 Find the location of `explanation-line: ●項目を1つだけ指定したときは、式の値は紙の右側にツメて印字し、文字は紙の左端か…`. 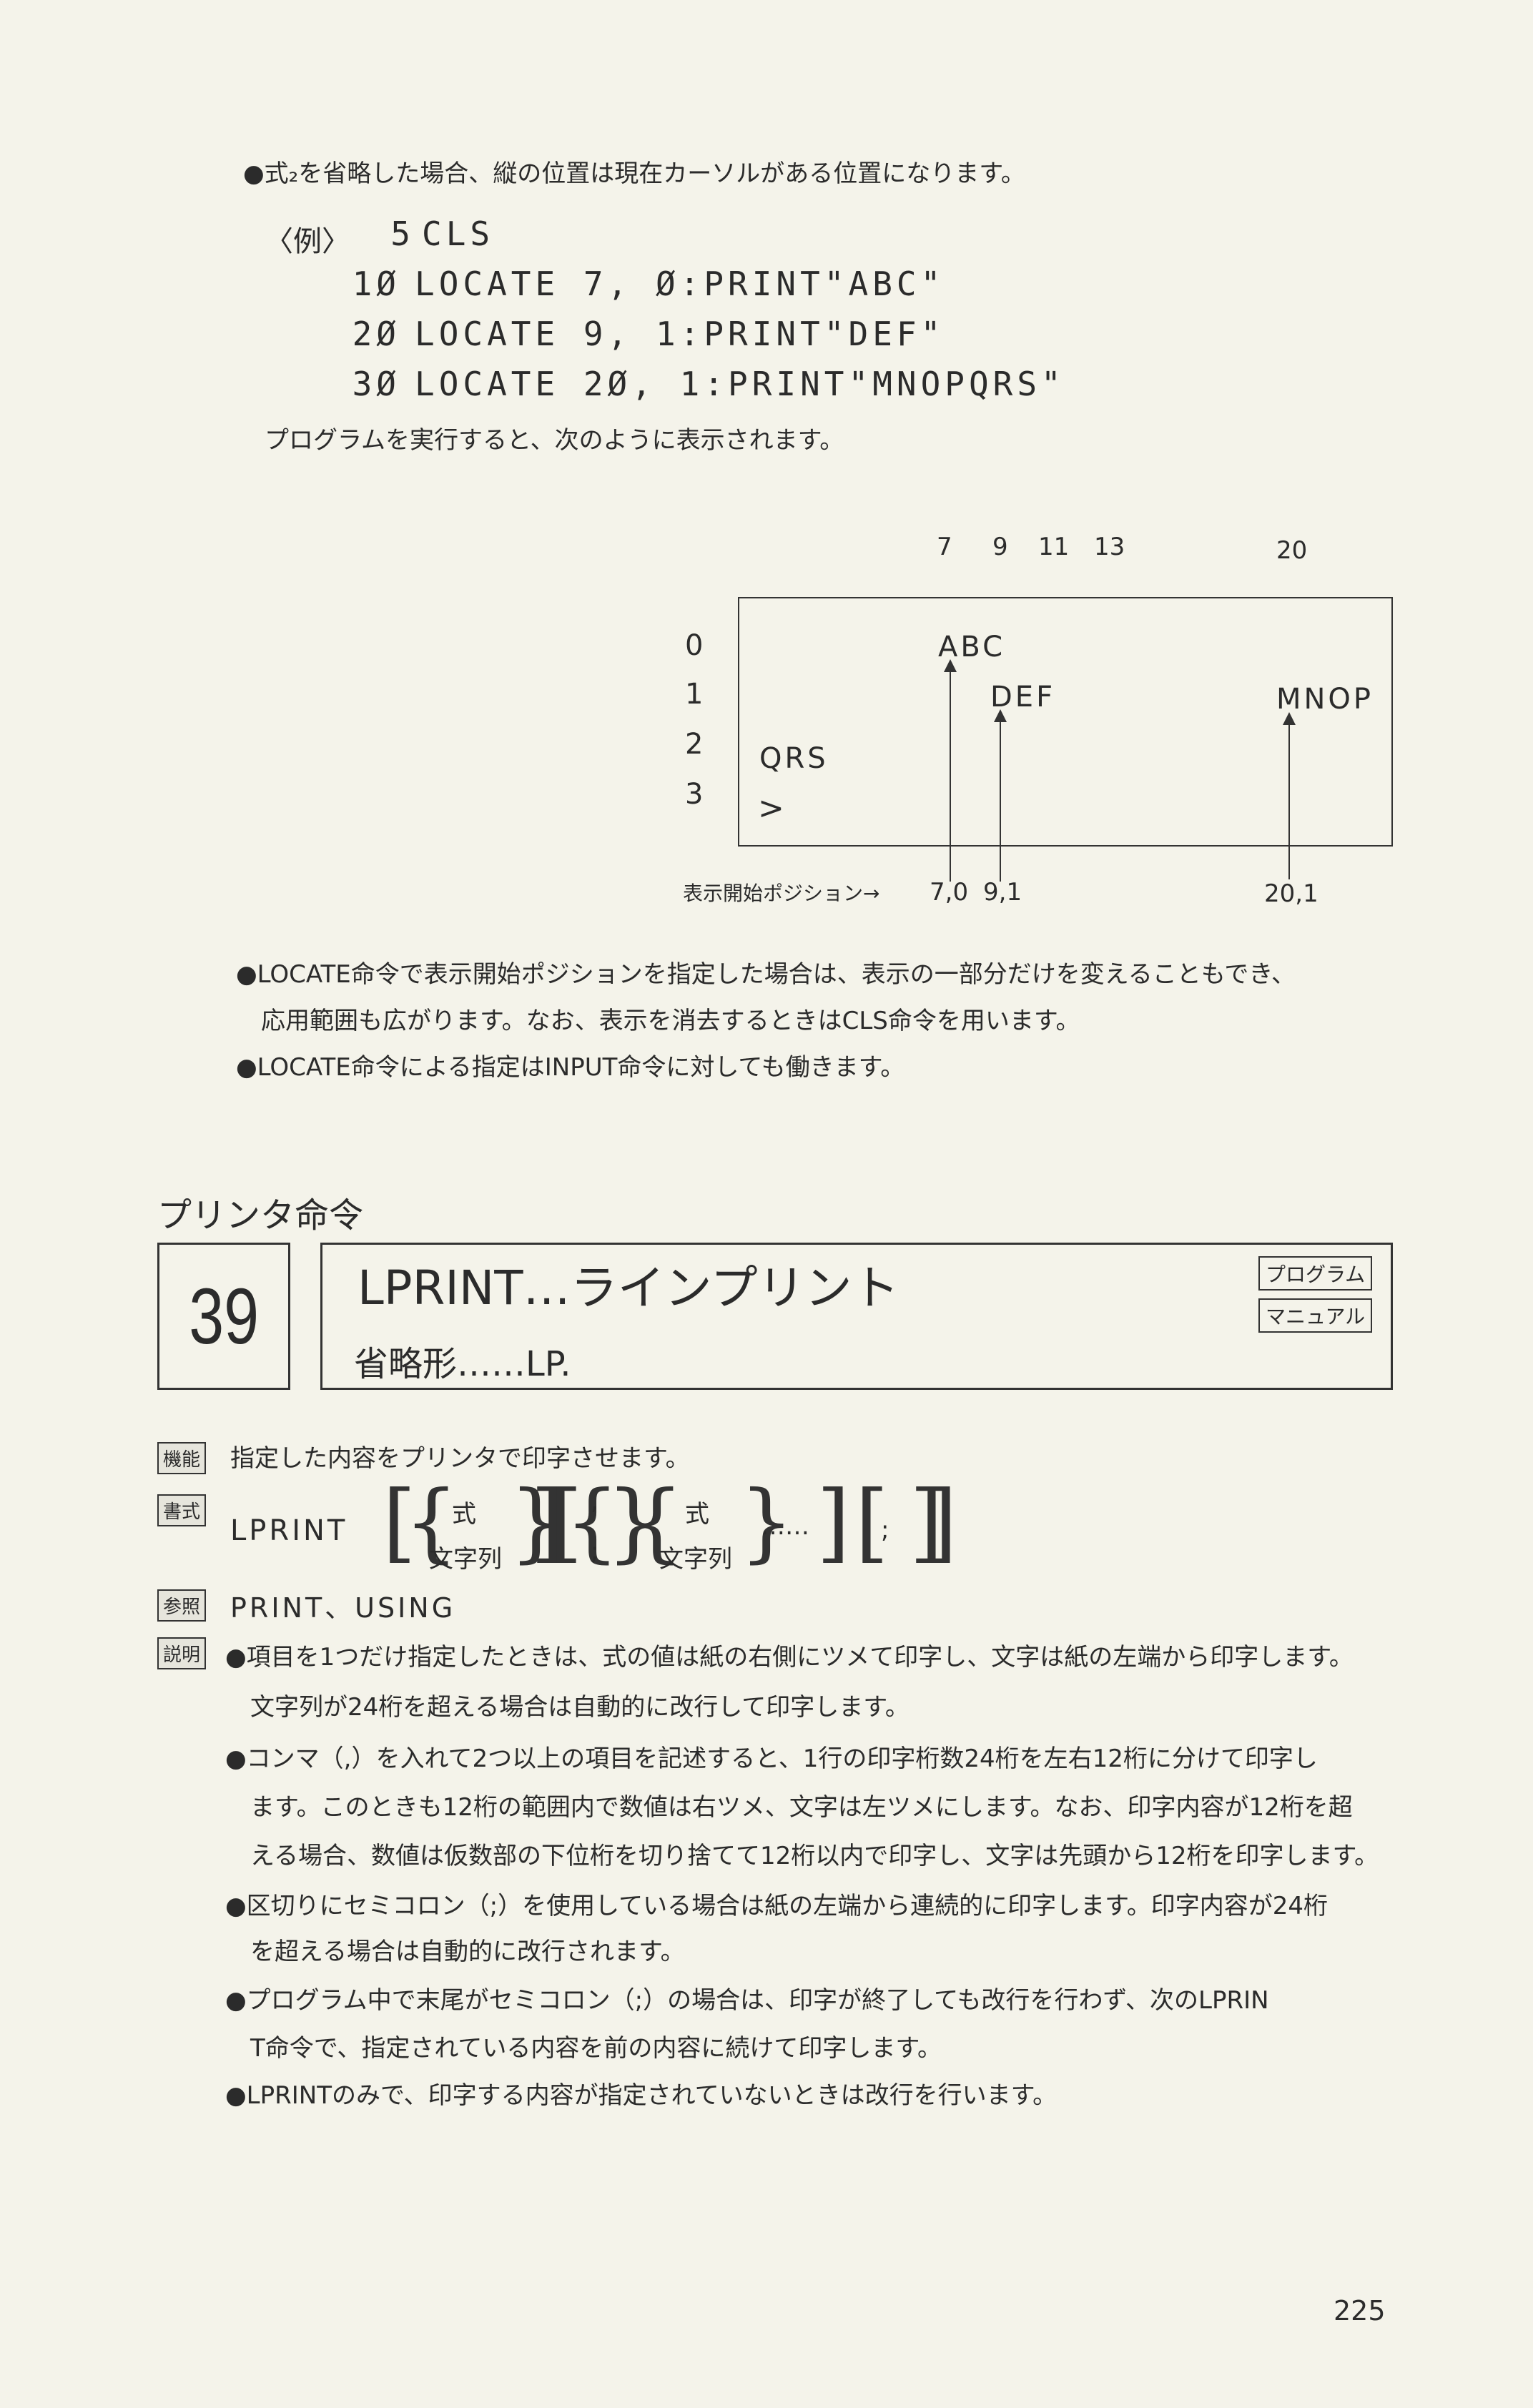

explanation-line: ●項目を1つだけ指定したときは、式の値は紙の右側にツメて印字し、文字は紙の左端か… is located at coordinates (789, 1657).